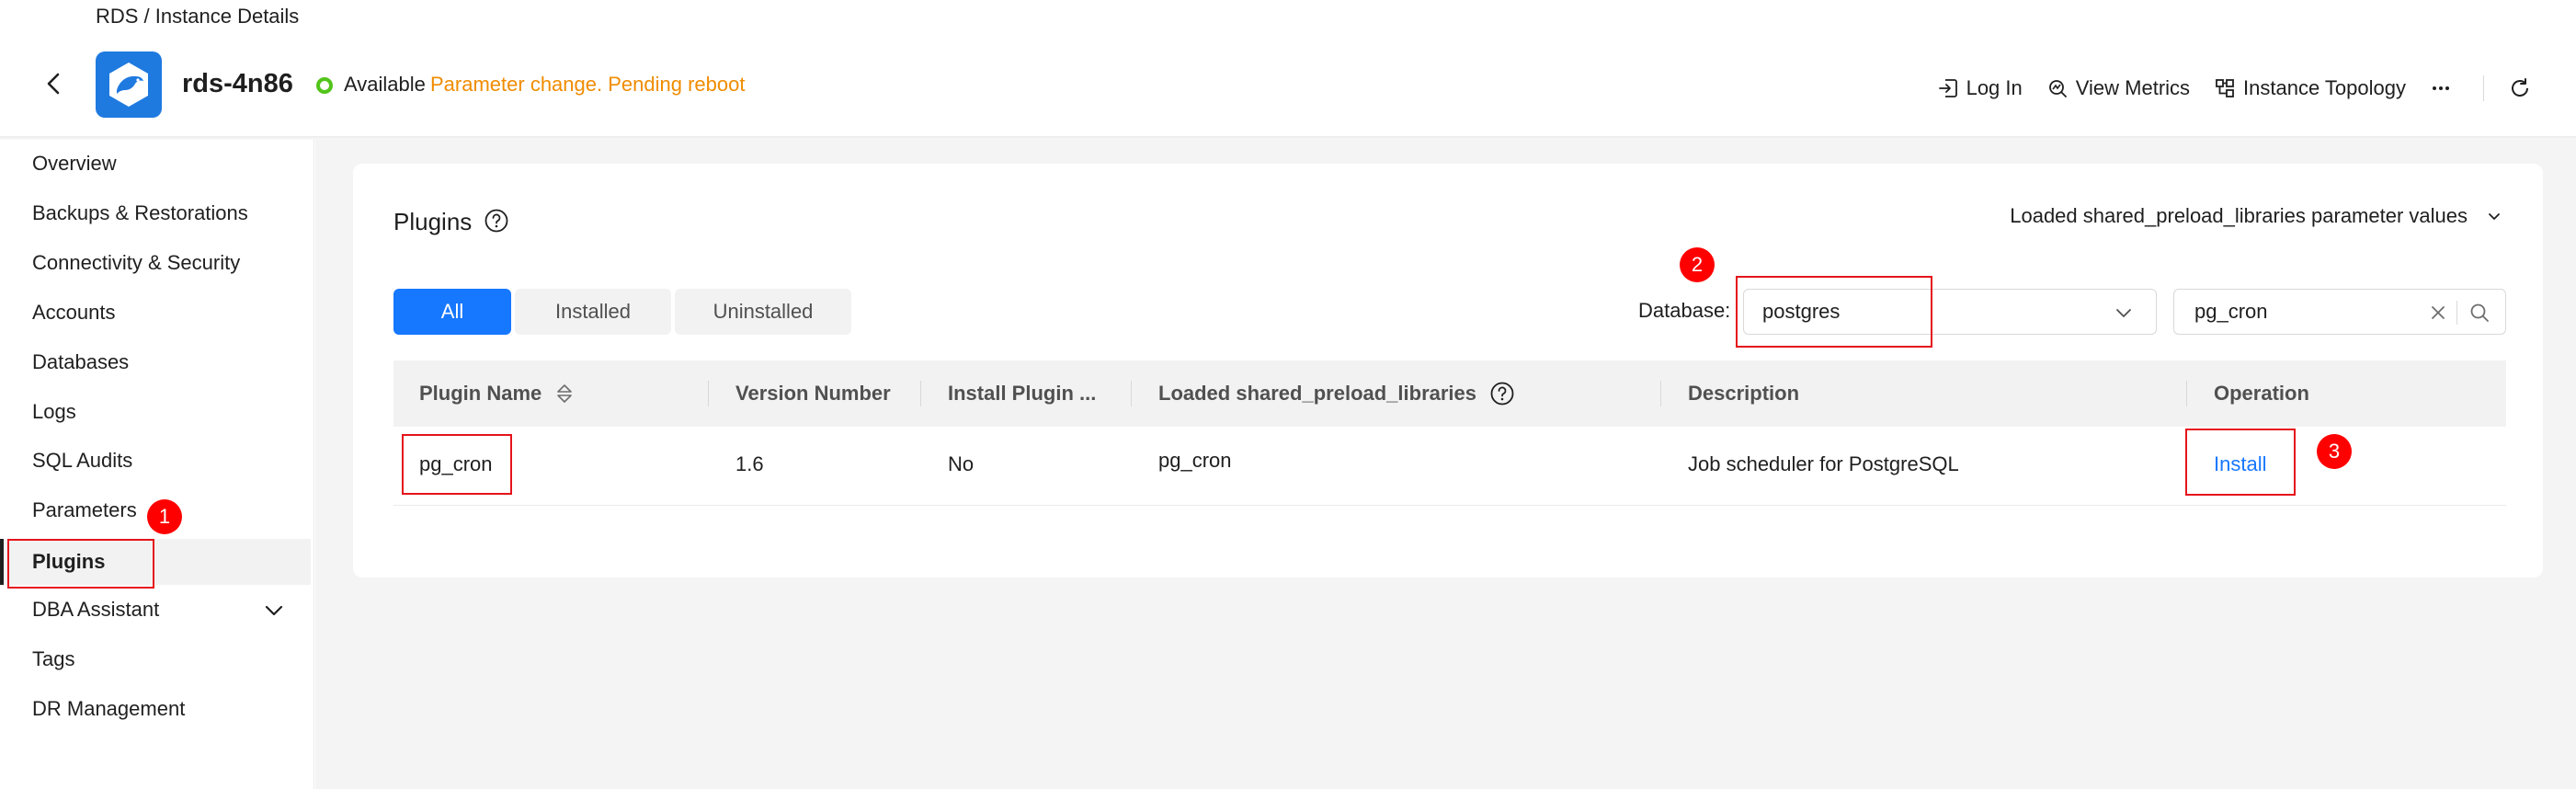 Image resolution: width=2576 pixels, height=789 pixels. I want to click on annotation-box-plugin-name, so click(457, 464).